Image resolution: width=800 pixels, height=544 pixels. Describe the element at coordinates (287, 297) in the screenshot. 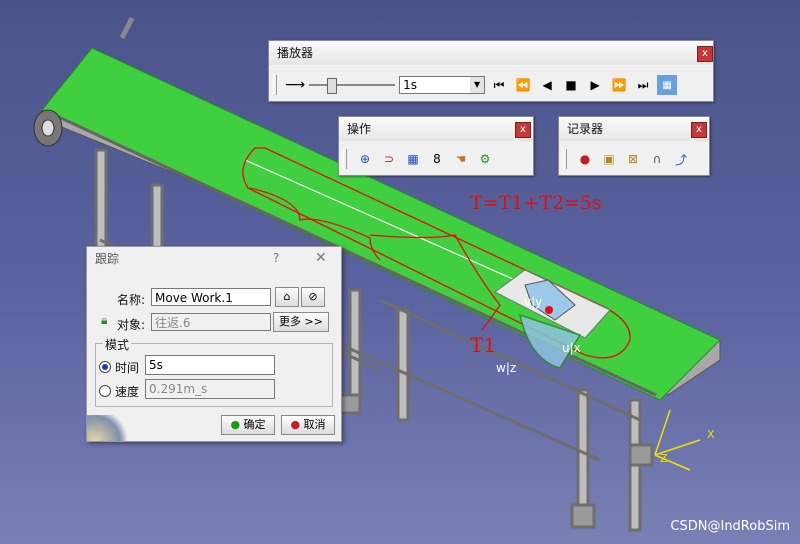

I see `select-name-icon: ⌂` at that location.